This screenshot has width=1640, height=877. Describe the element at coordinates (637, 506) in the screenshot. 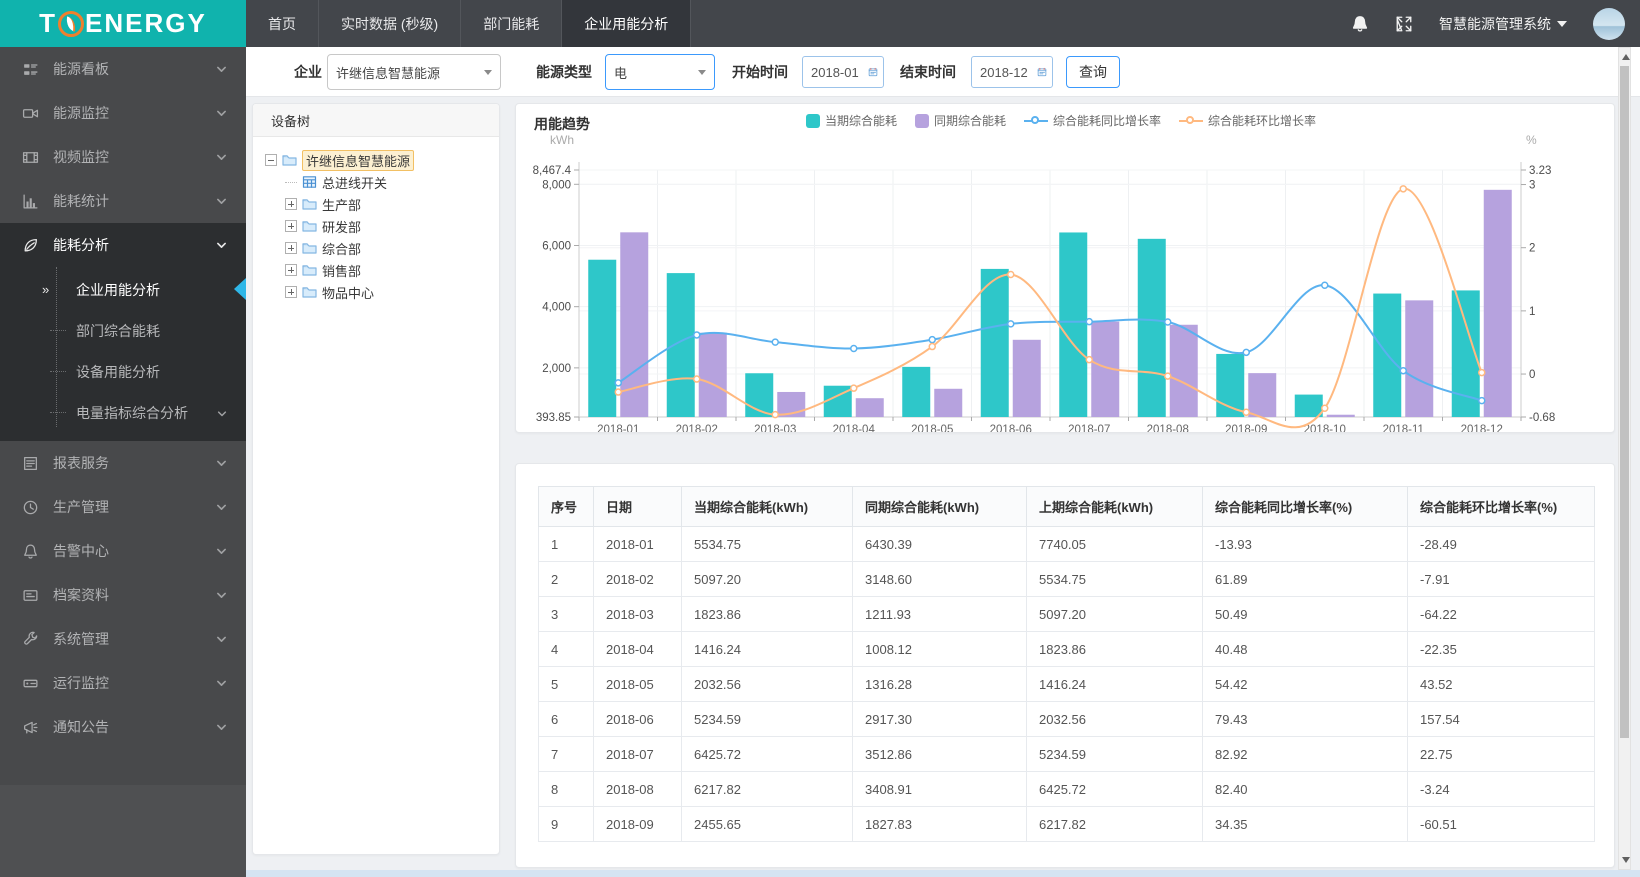

I see `table-header-cell: 日期` at that location.